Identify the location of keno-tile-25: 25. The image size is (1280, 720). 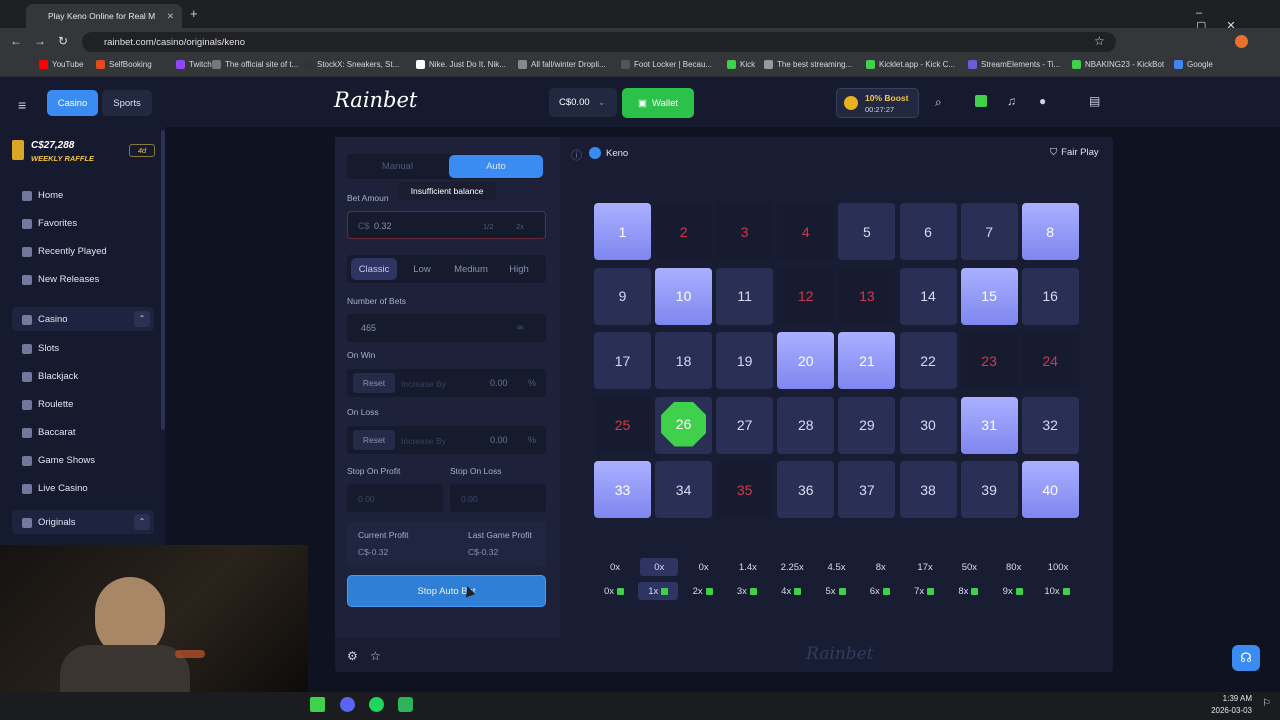
(622, 425).